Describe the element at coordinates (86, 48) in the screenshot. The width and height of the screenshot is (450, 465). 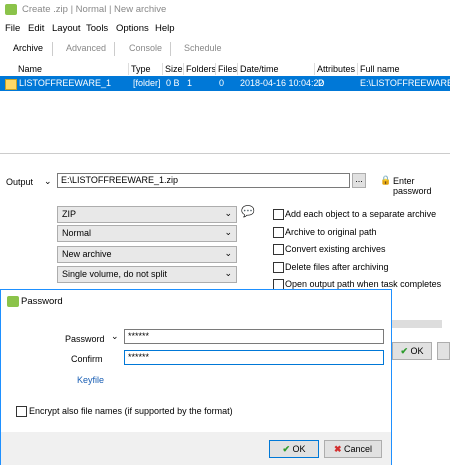
I see `tab-advanced: Advanced` at that location.